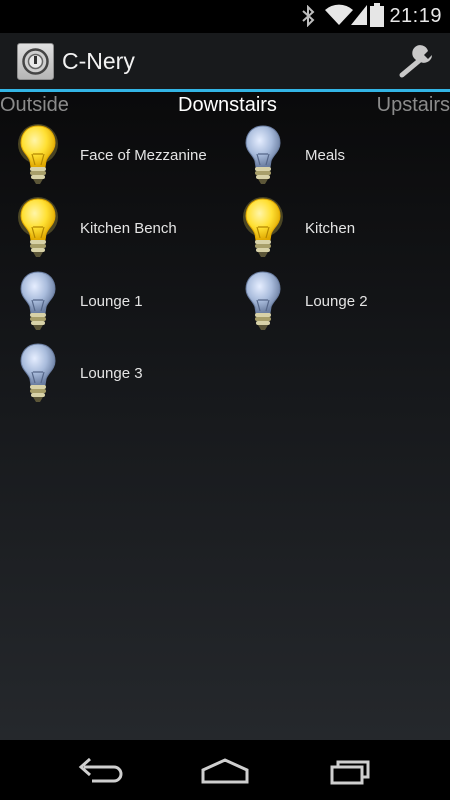 The height and width of the screenshot is (800, 450). I want to click on light-toggle-item: Face of Mezzanine, so click(126, 156).